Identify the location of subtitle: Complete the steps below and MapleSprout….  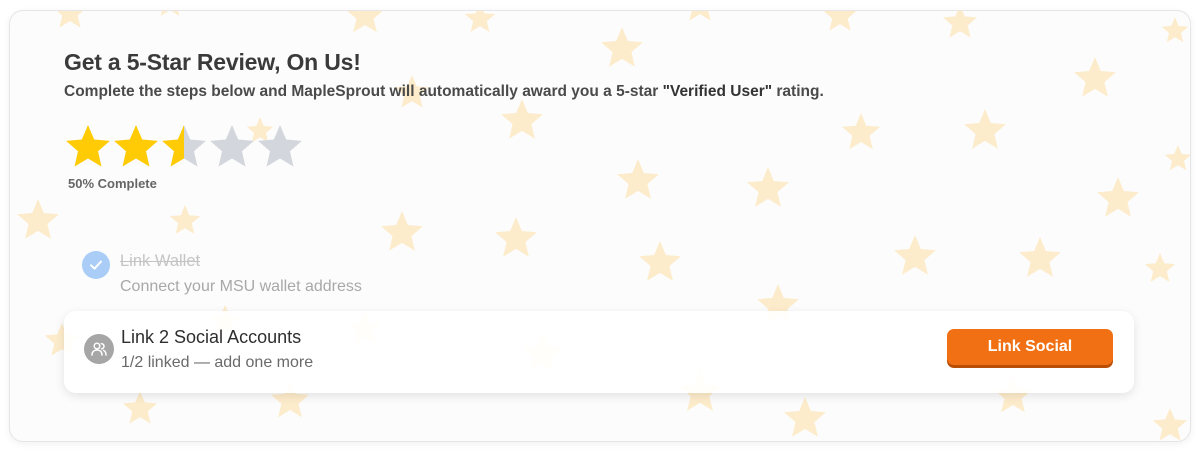
(444, 92).